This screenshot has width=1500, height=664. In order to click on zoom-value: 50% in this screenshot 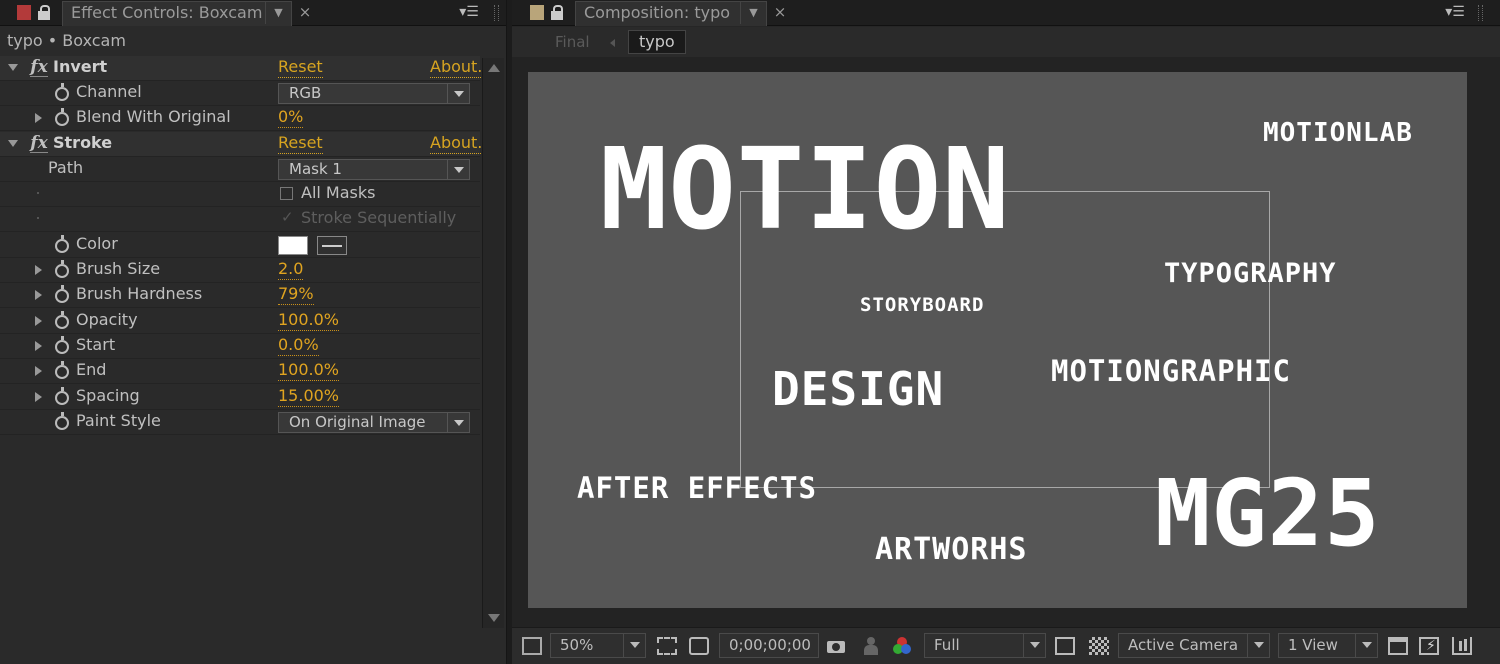, I will do `click(577, 645)`.